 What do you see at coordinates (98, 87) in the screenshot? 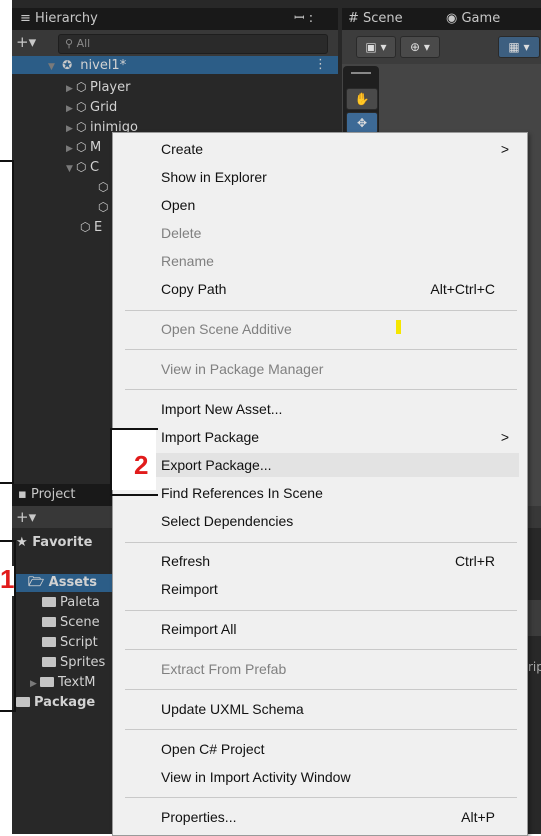
I see `hierarchy-item-player: ▶ ⬡ Player` at bounding box center [98, 87].